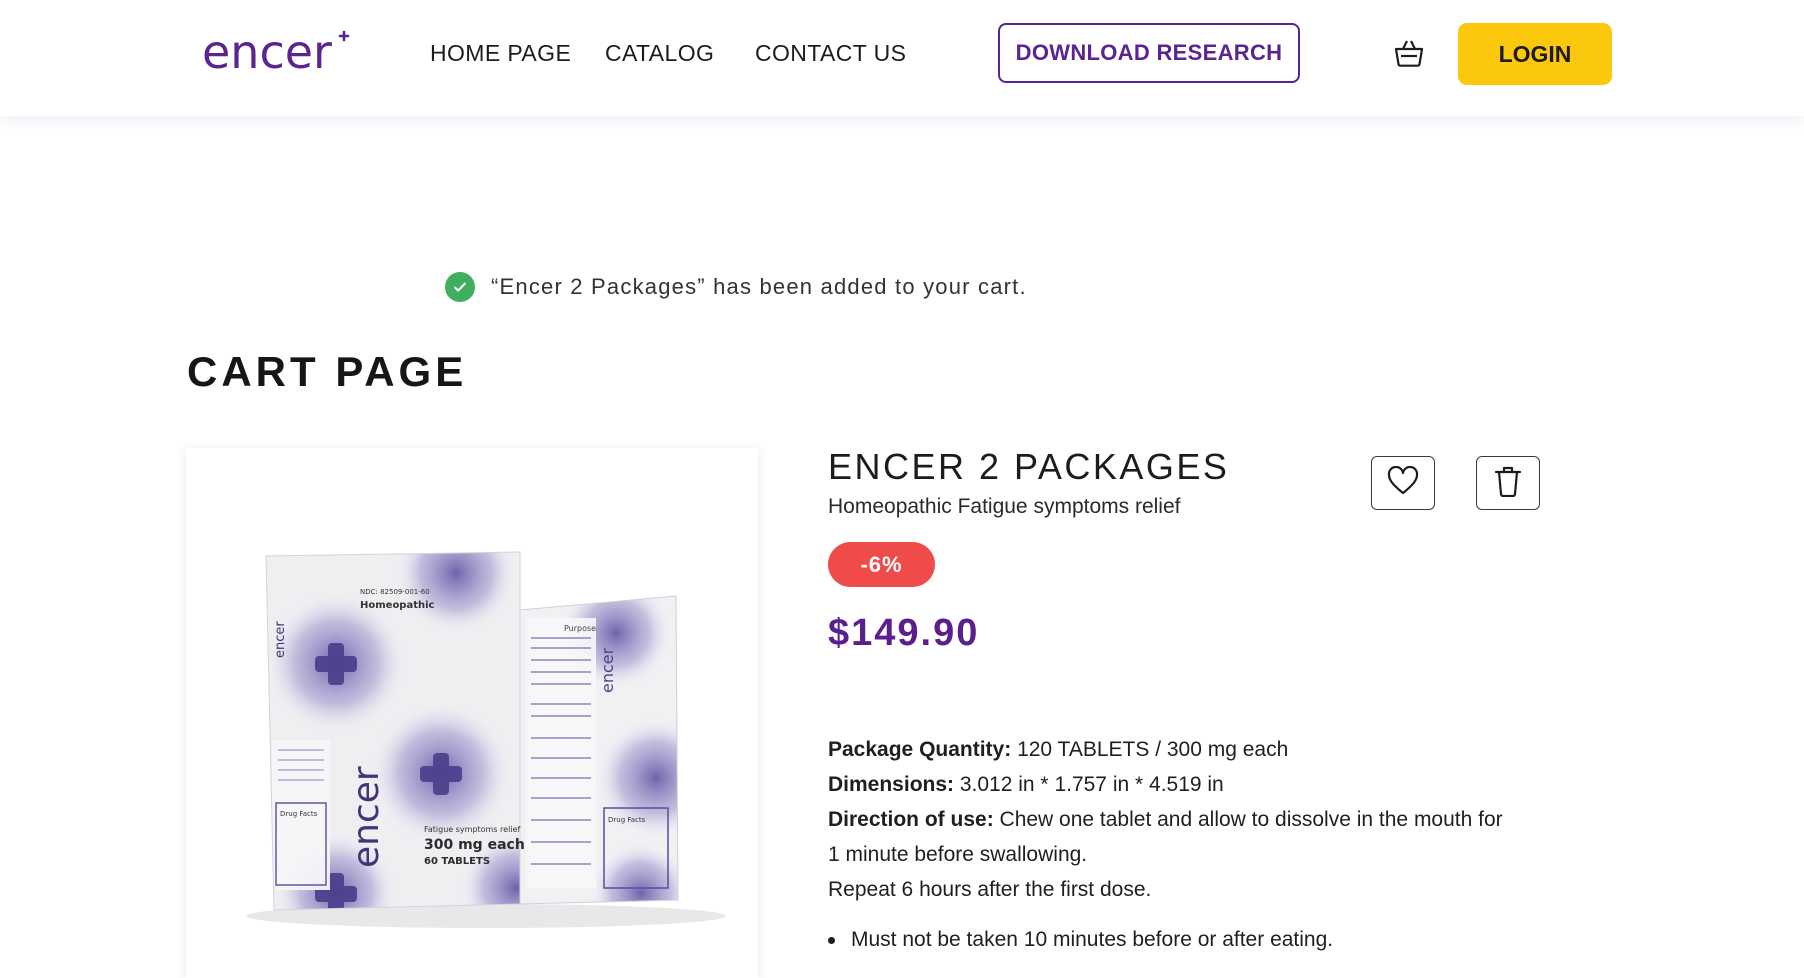 The width and height of the screenshot is (1804, 978). Describe the element at coordinates (1149, 53) in the screenshot. I see `download-research-button: DOWNLOAD RESEARCH` at that location.